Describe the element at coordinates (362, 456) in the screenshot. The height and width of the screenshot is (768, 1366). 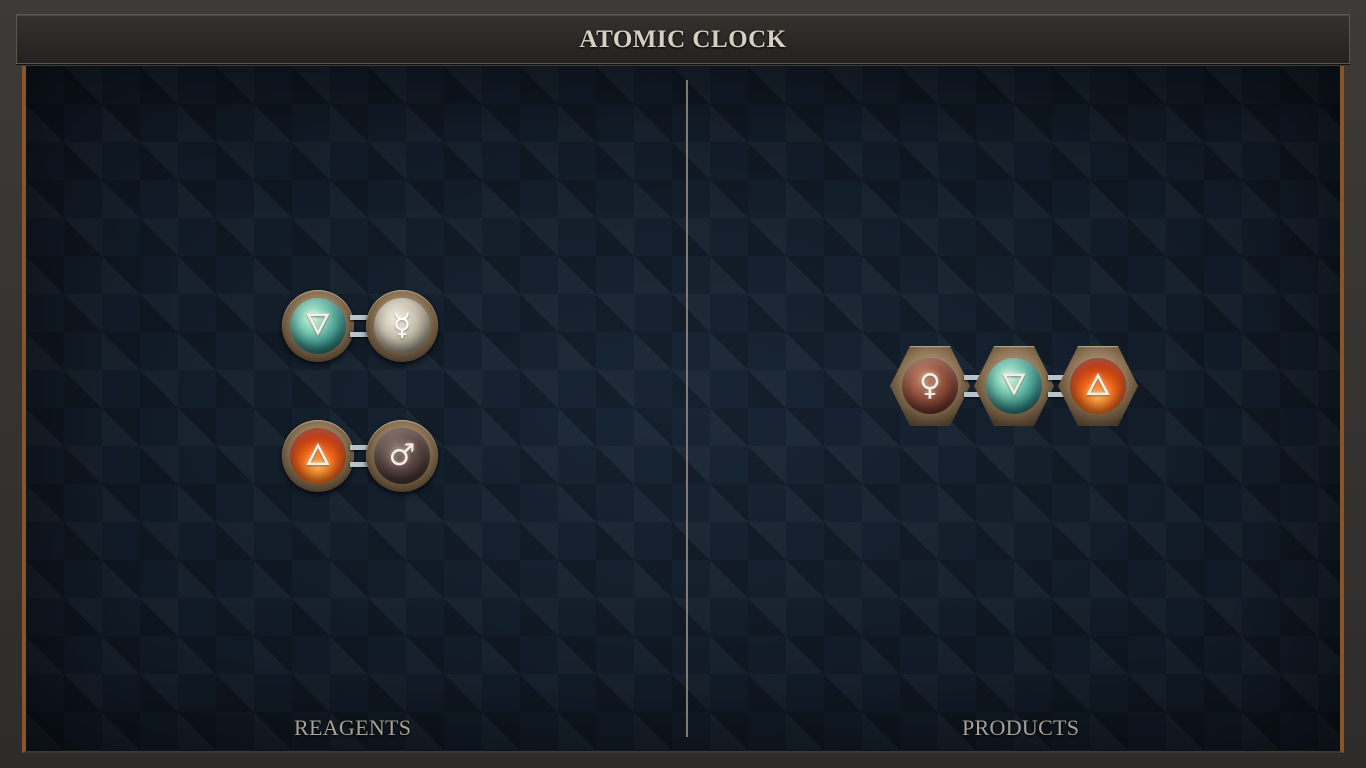
I see `reagent-molecule-fire-iron: 🜂 ♂` at that location.